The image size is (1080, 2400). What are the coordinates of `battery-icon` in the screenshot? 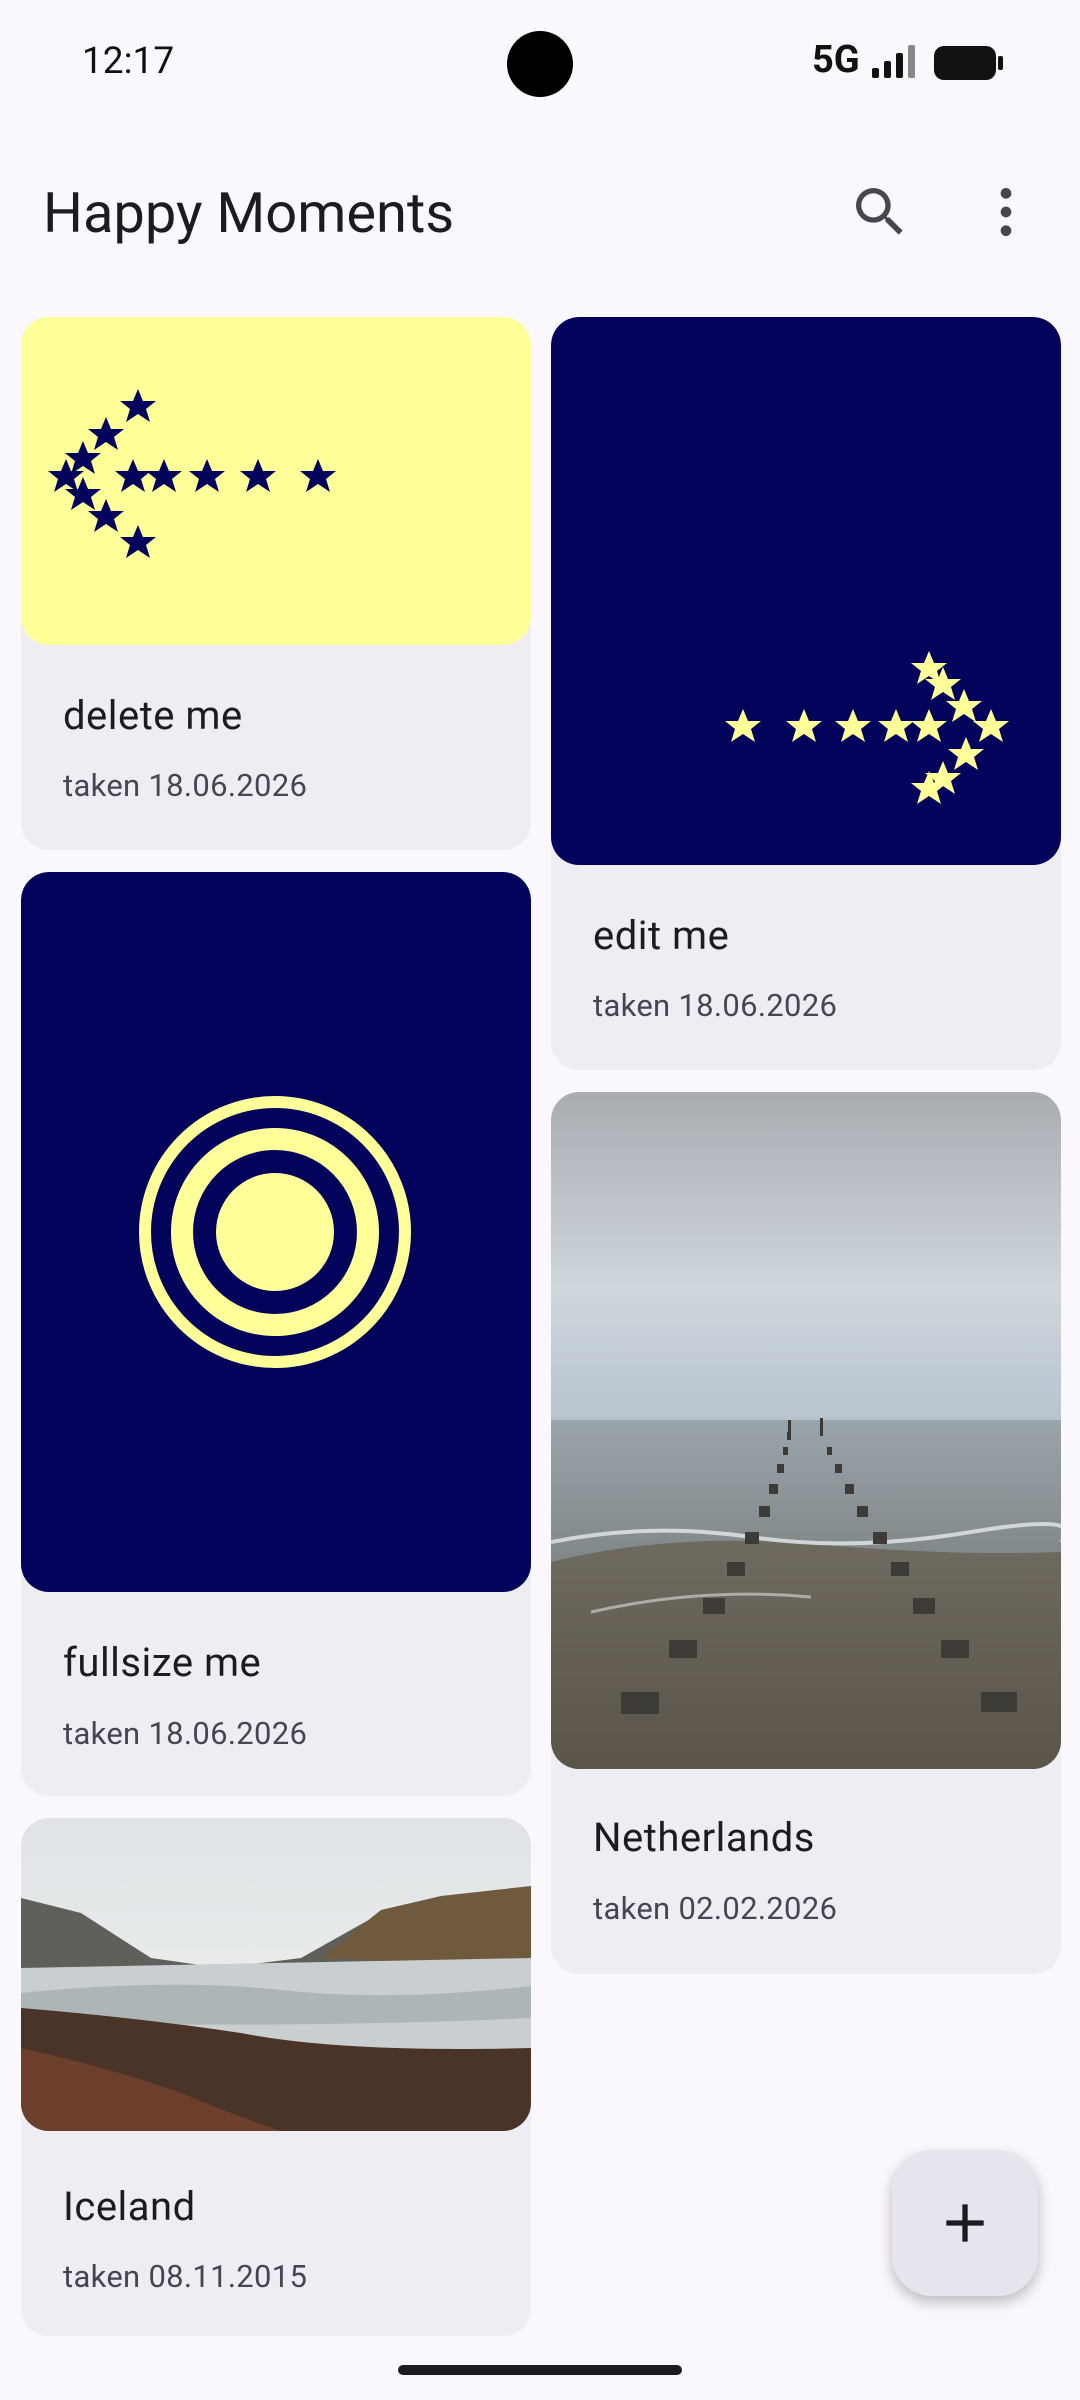 It's located at (968, 63).